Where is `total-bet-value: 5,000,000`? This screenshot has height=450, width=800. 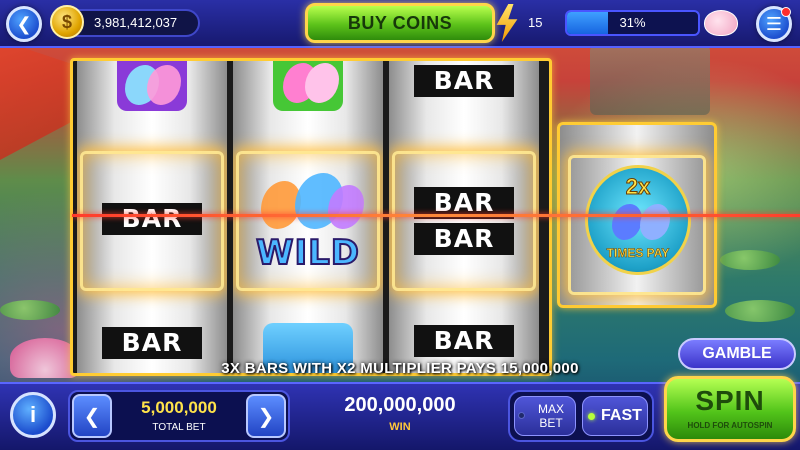 total-bet-value: 5,000,000 is located at coordinates (179, 407).